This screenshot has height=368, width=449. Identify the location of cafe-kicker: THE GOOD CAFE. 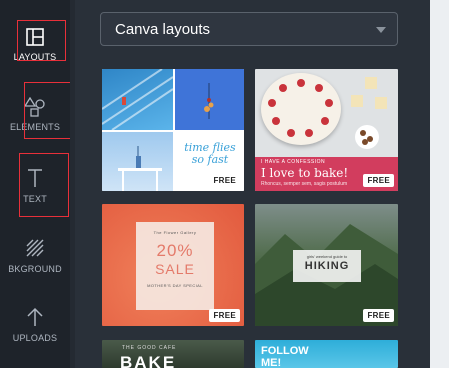
(149, 348).